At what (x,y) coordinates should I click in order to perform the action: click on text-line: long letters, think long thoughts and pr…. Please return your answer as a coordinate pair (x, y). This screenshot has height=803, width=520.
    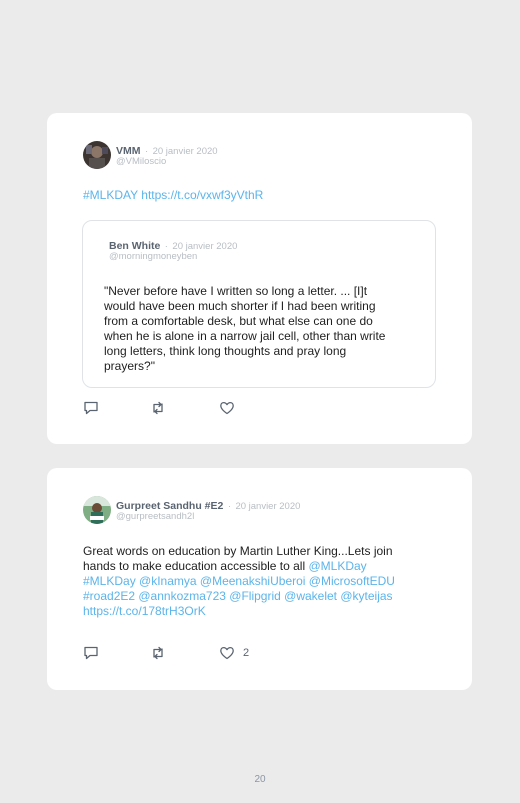
    Looking at the image, I should click on (225, 351).